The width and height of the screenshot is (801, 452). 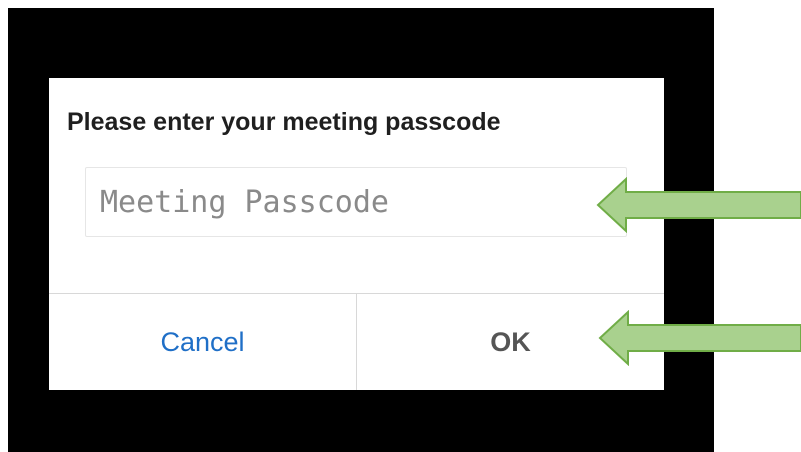 I want to click on dialog-title: Please enter your meeting passcode, so click(x=284, y=122).